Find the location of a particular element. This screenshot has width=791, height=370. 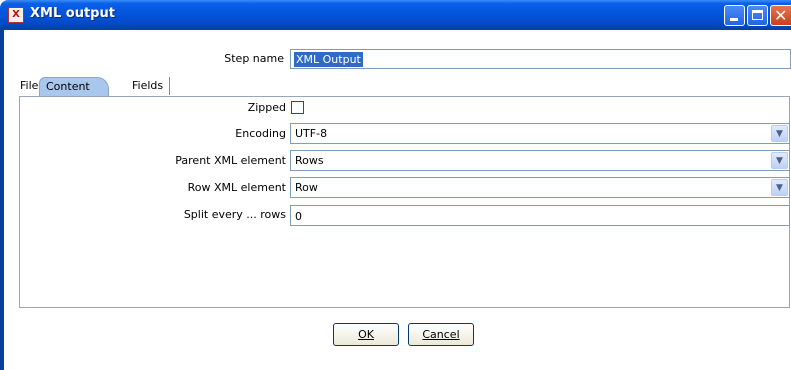

minimize-button is located at coordinates (734, 15).